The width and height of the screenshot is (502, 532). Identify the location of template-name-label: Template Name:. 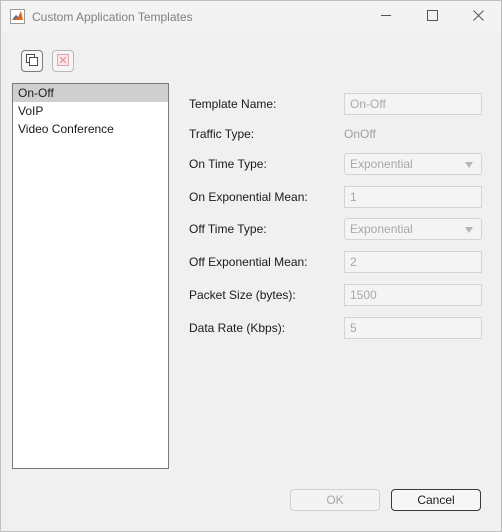
(233, 104).